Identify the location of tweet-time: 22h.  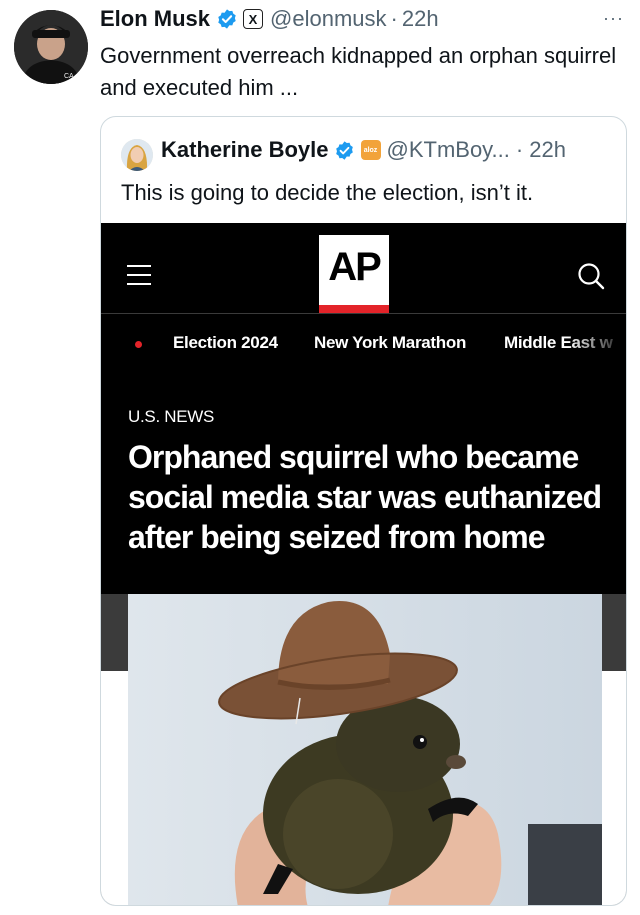
(420, 19).